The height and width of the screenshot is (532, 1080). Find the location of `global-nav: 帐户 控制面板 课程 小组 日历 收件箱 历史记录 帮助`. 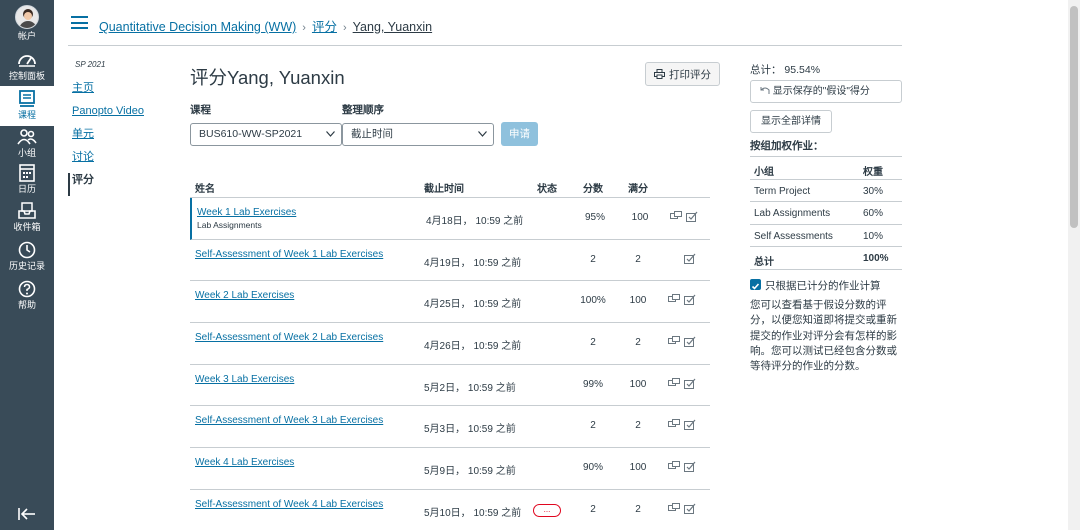

global-nav: 帐户 控制面板 课程 小组 日历 收件箱 历史记录 帮助 is located at coordinates (27, 265).